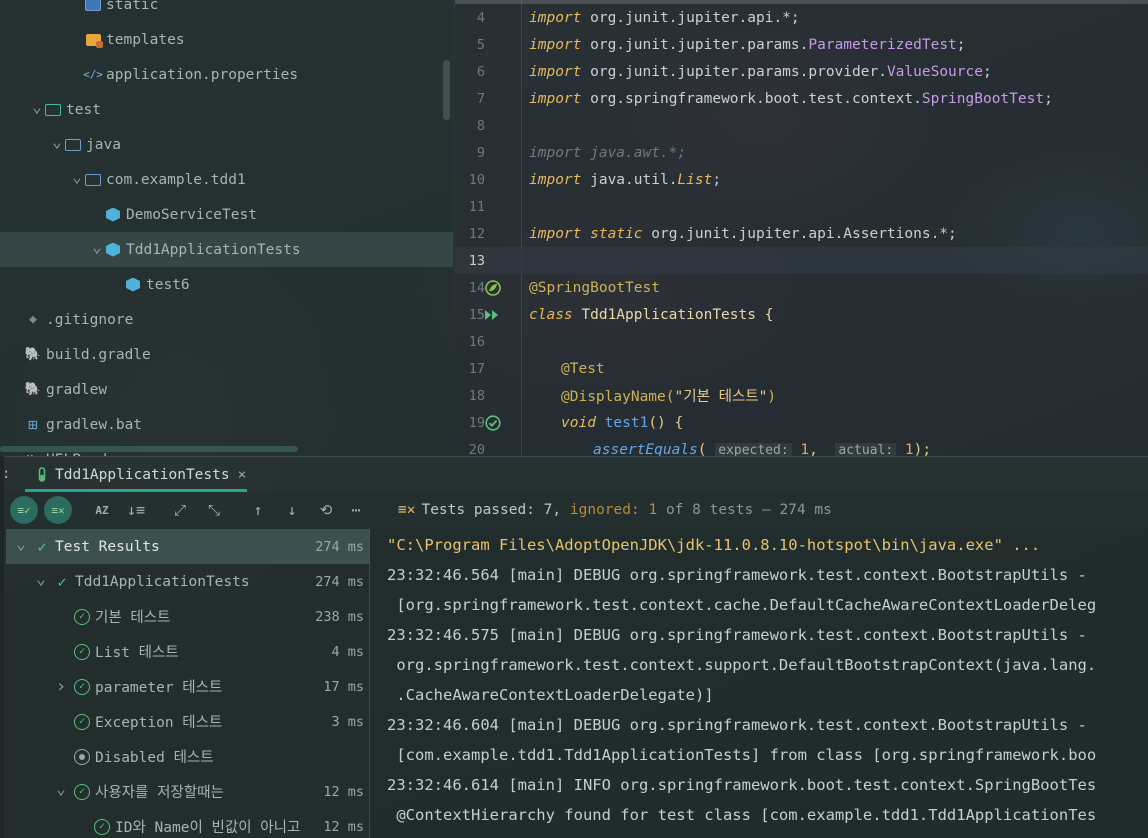  Describe the element at coordinates (188, 756) in the screenshot. I see `test-result-row: Disabled 테스트` at that location.